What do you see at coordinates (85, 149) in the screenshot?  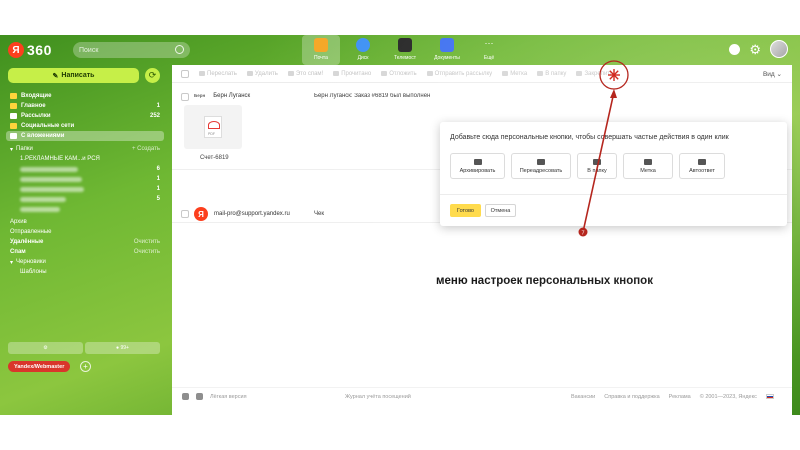 I see `folders-group-header: ▾ Папки + Создать` at bounding box center [85, 149].